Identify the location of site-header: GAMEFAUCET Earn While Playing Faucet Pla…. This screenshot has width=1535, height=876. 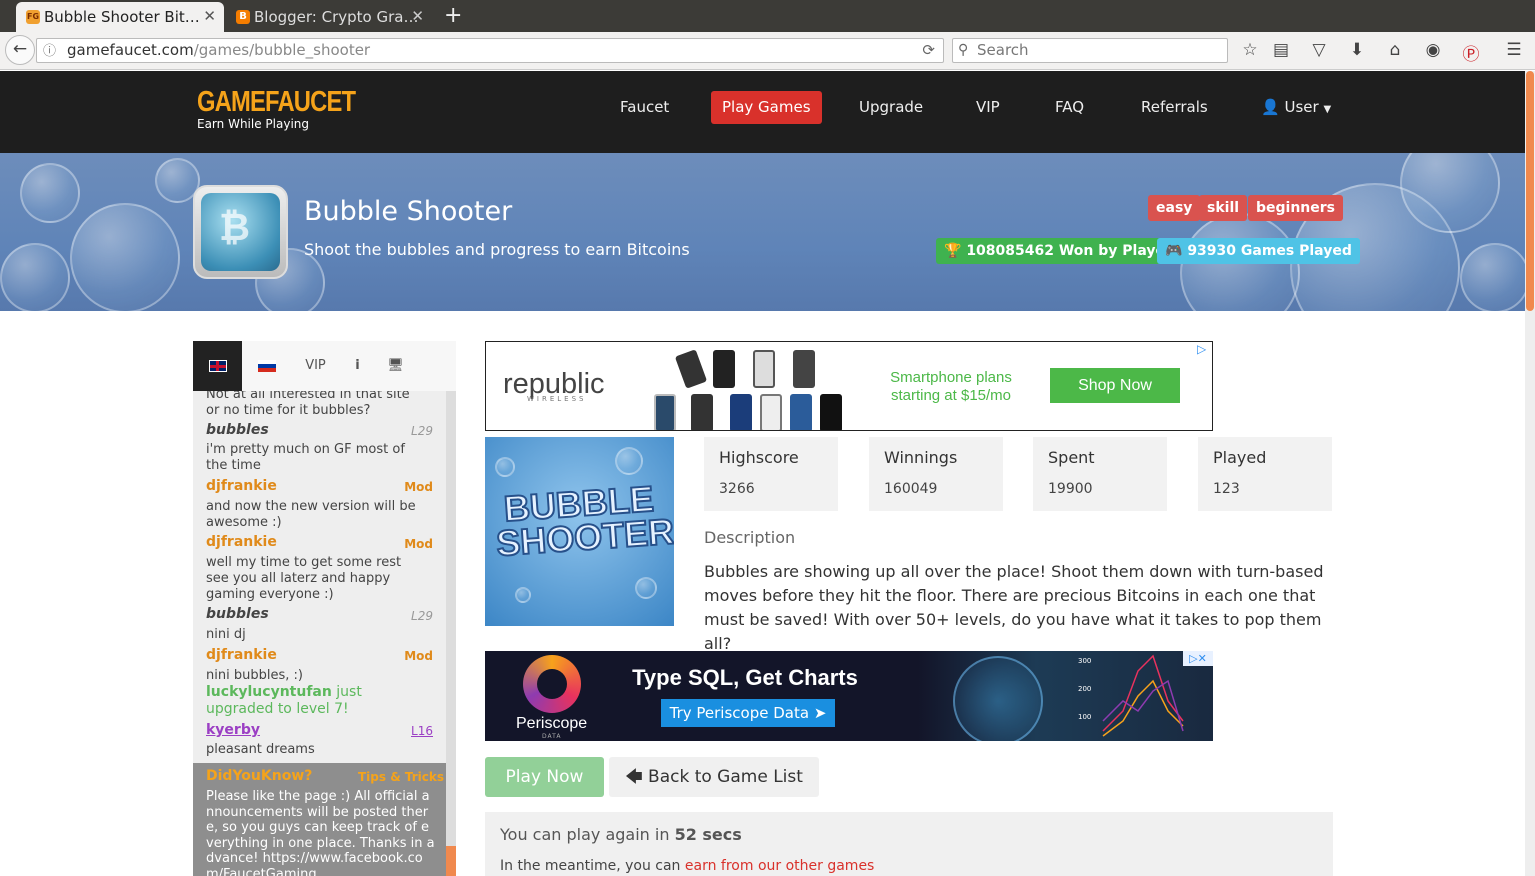
(762, 112).